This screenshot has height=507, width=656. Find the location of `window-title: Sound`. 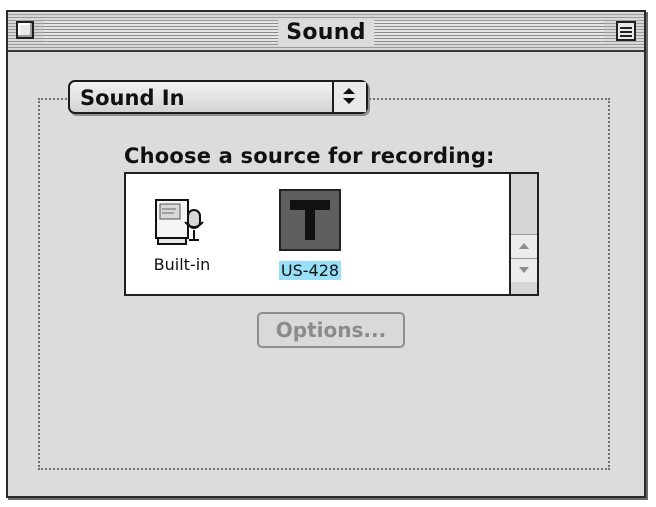

window-title: Sound is located at coordinates (326, 33).